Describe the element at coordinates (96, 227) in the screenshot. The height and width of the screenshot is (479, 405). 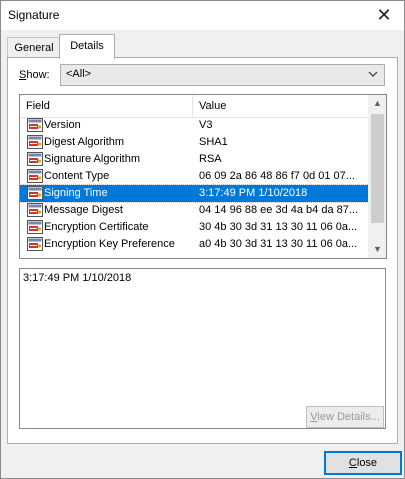
I see `field-name: Encryption Certificate` at that location.